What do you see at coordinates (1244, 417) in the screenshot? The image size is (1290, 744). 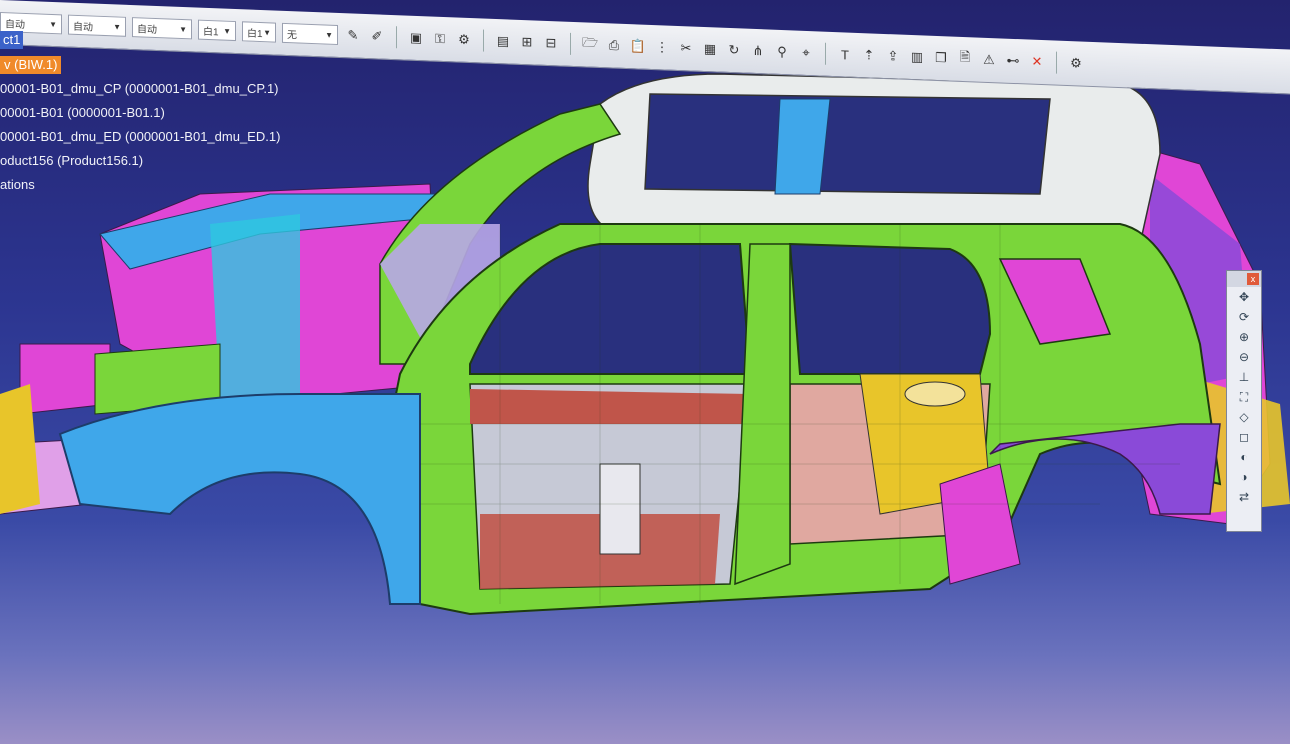 I see `iso-view-icon: ◇` at bounding box center [1244, 417].